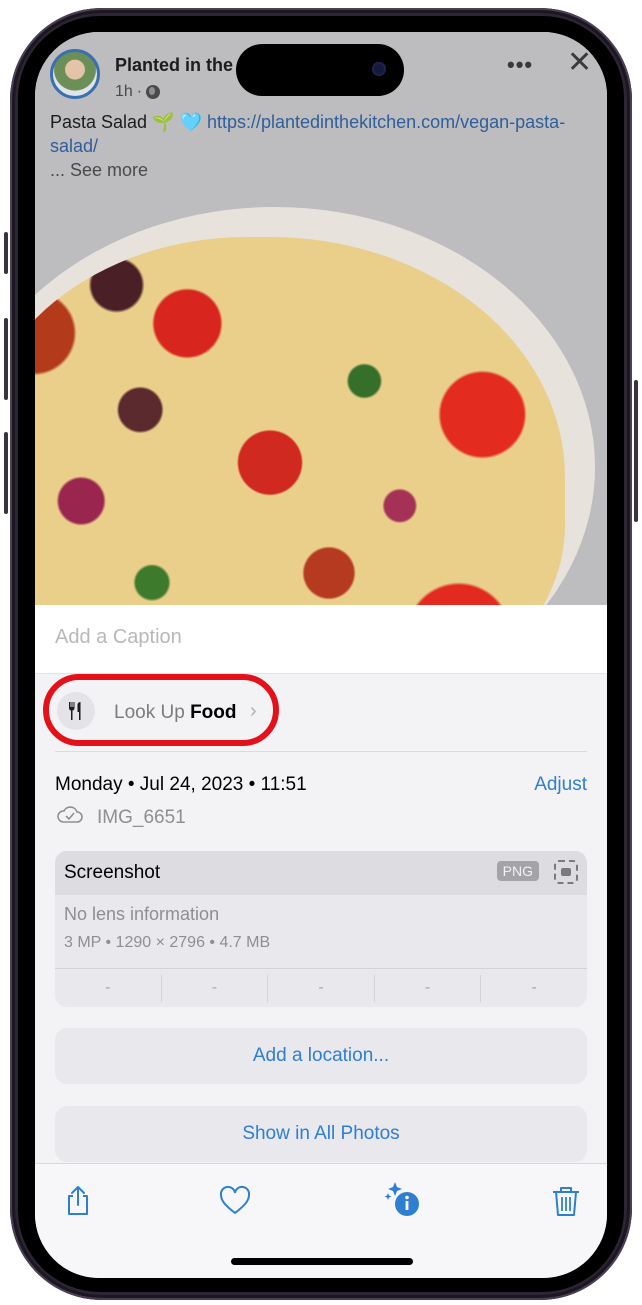 This screenshot has height=1305, width=642. What do you see at coordinates (379, 69) in the screenshot?
I see `camera-icon` at bounding box center [379, 69].